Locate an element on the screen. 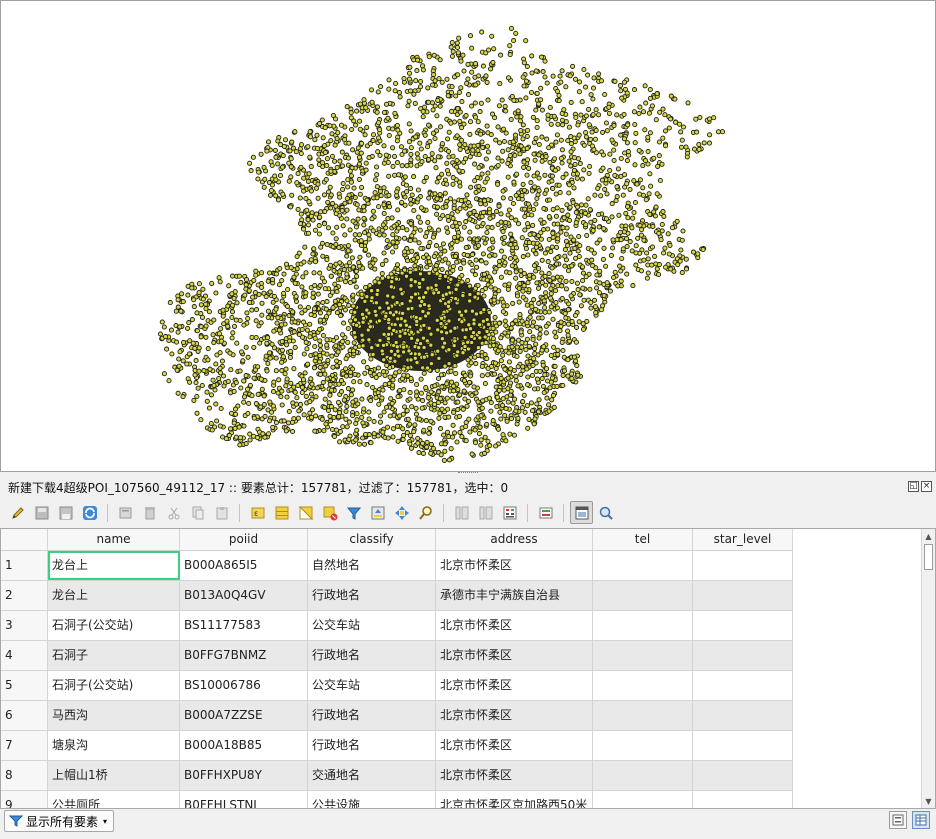 Image resolution: width=936 pixels, height=839 pixels. conditional-format-icon is located at coordinates (545, 512).